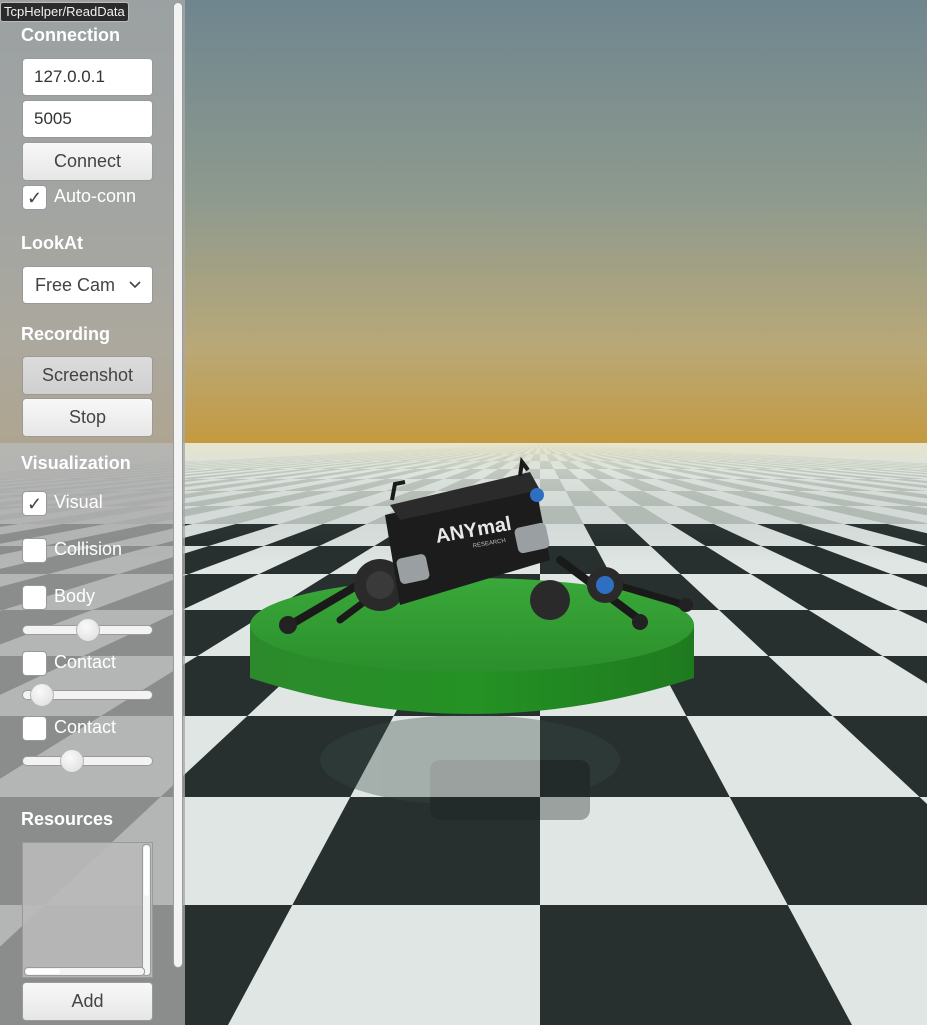 The height and width of the screenshot is (1025, 927). I want to click on visual-checkbox: ✓, so click(34, 503).